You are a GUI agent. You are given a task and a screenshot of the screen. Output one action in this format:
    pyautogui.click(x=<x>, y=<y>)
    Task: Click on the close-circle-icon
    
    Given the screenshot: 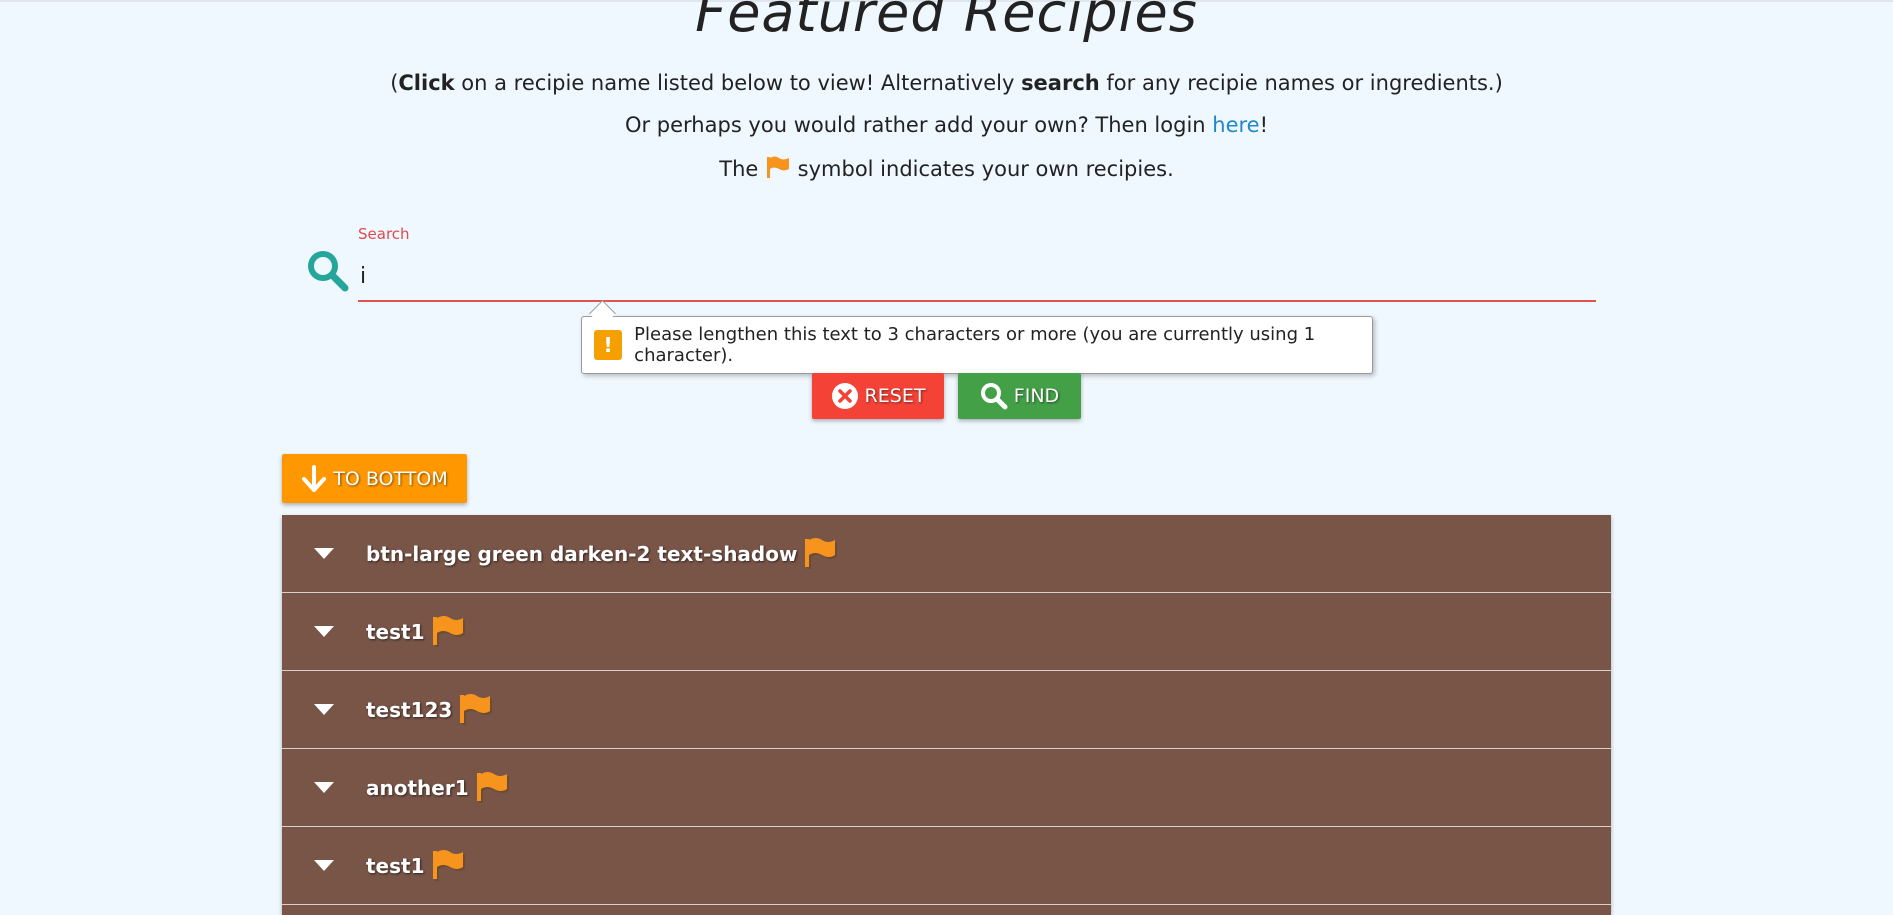 What is the action you would take?
    pyautogui.click(x=844, y=396)
    